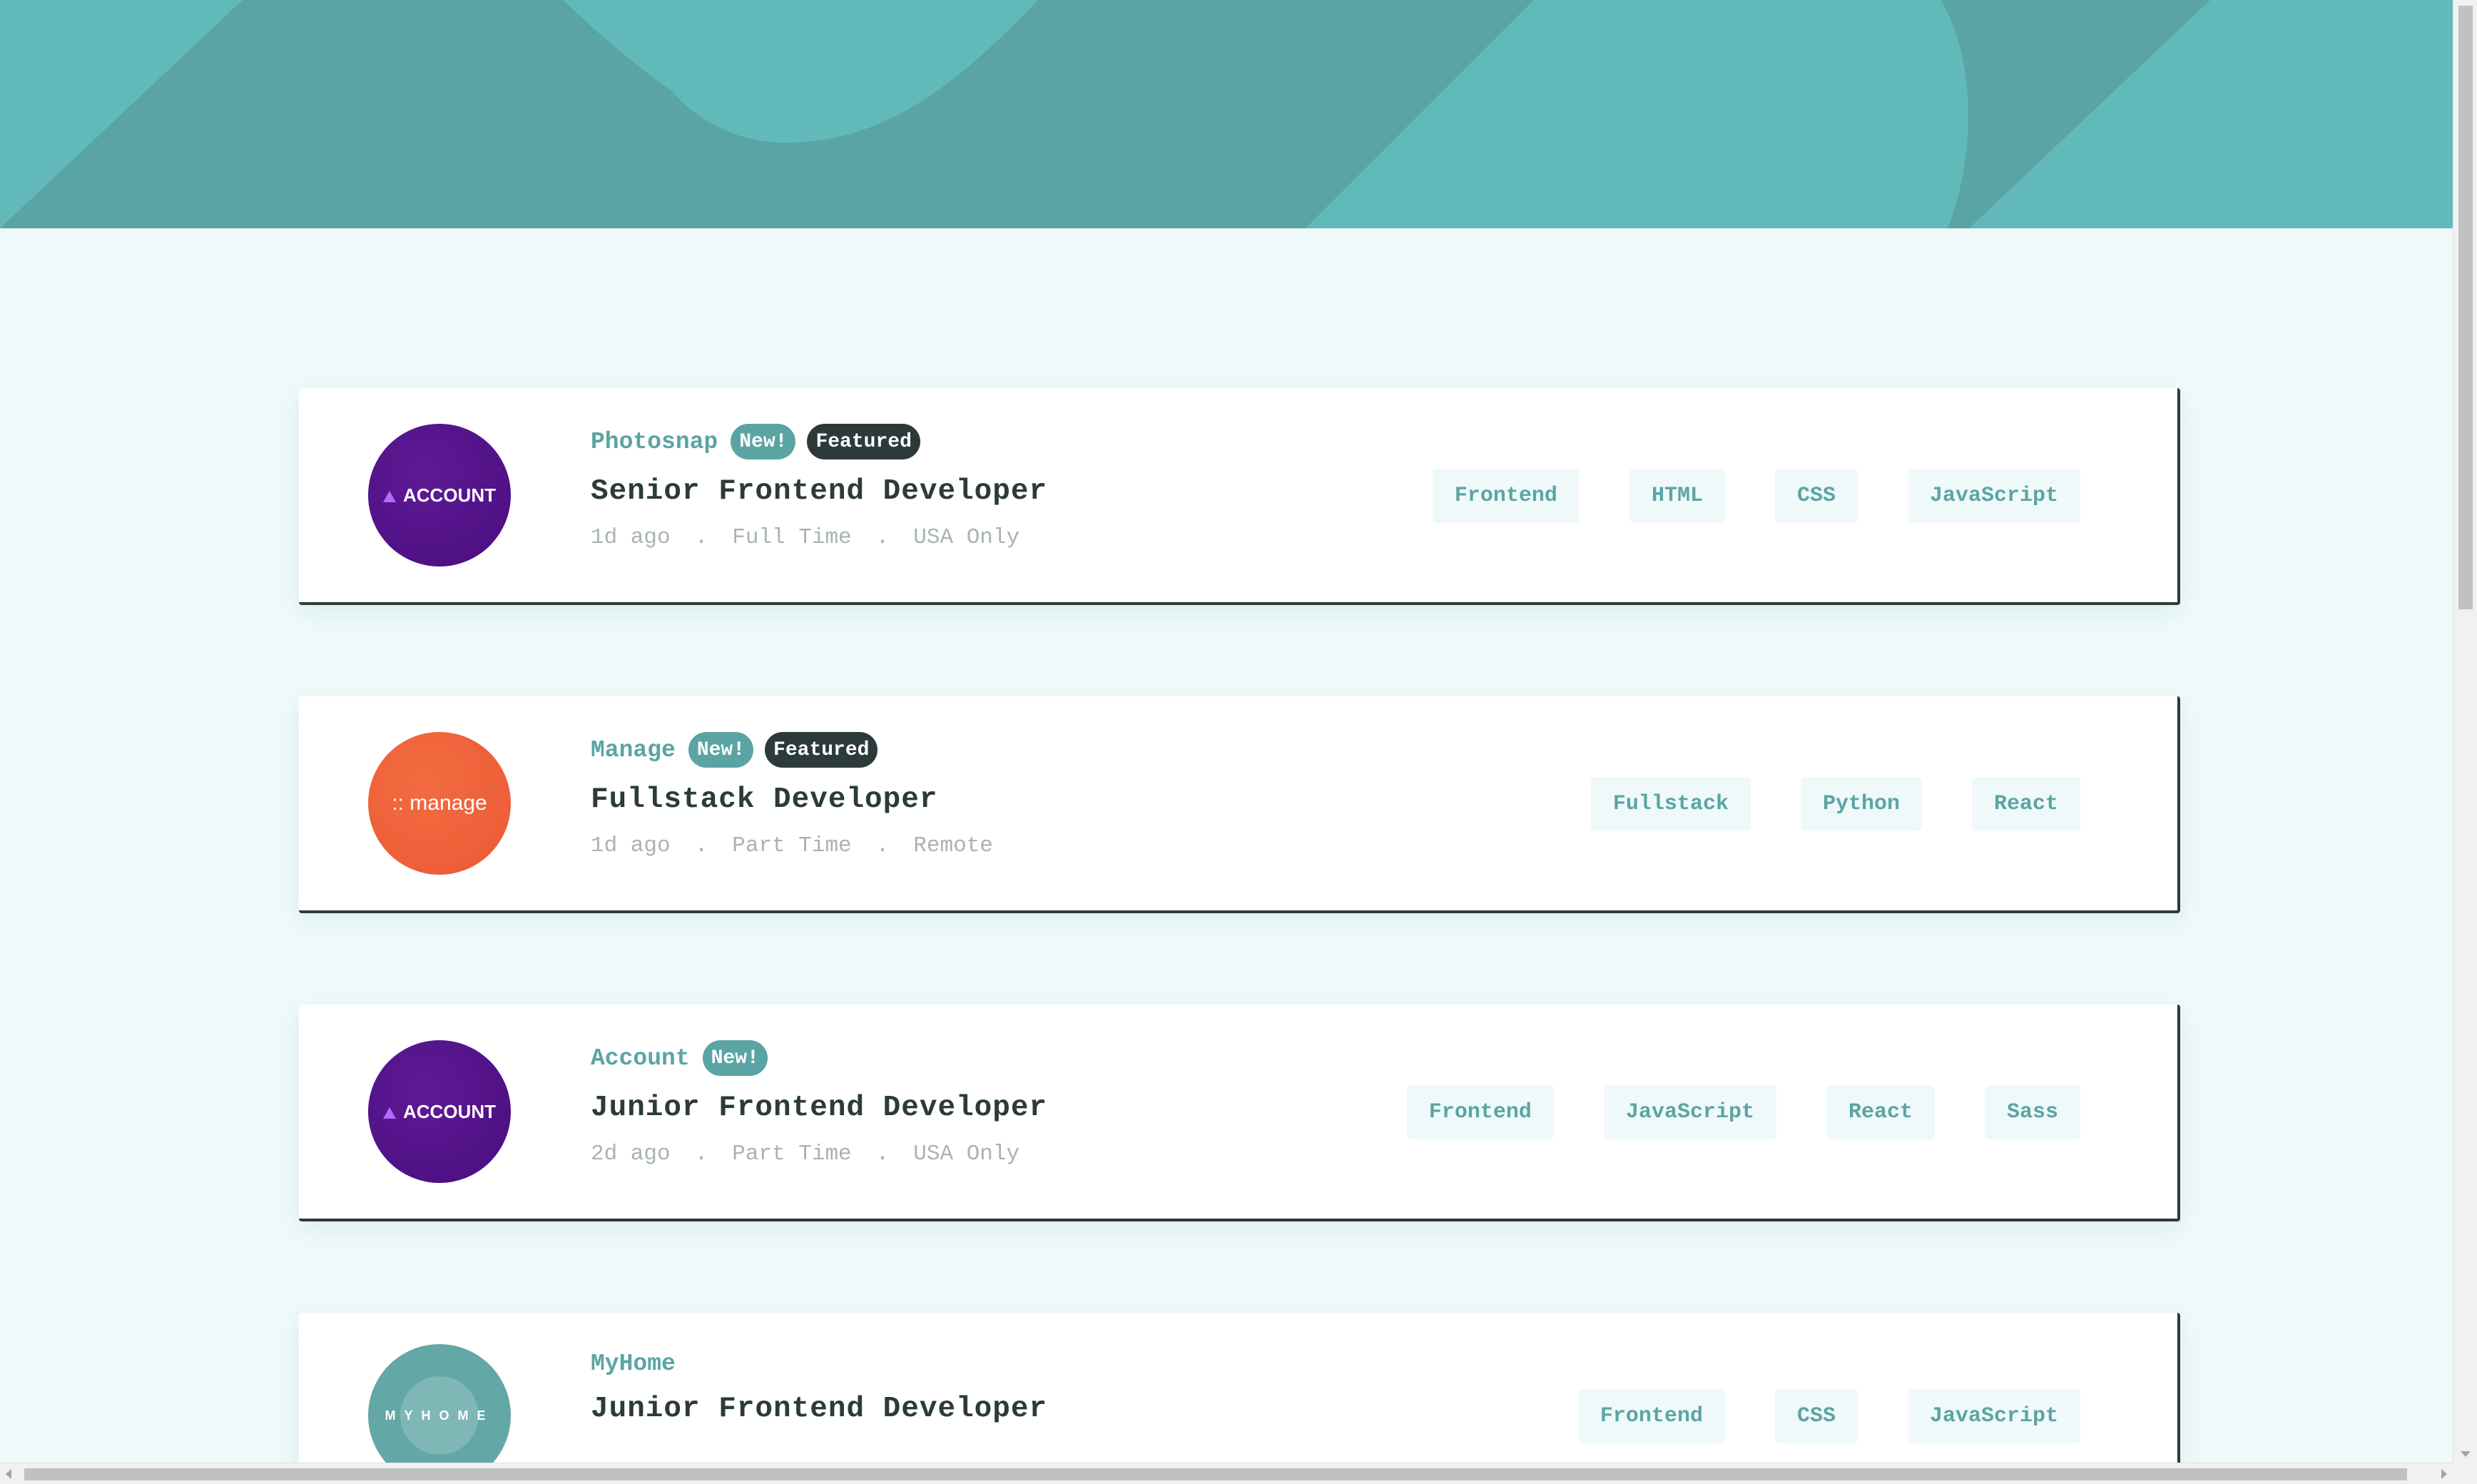 The width and height of the screenshot is (2477, 1484). I want to click on job-tags: Frontend JavaScript React Sass, so click(1743, 1112).